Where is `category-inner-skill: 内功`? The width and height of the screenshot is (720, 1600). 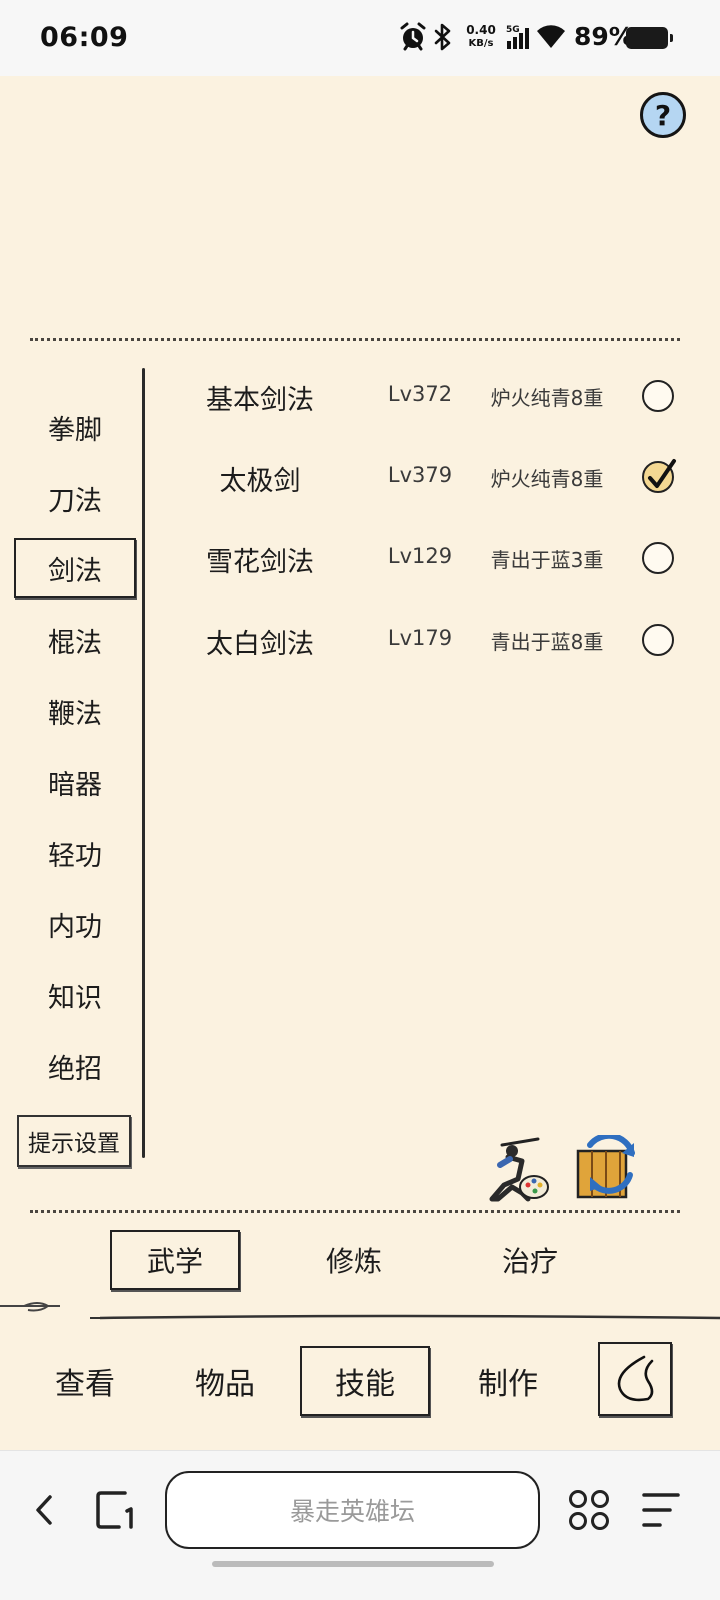 category-inner-skill: 内功 is located at coordinates (75, 924).